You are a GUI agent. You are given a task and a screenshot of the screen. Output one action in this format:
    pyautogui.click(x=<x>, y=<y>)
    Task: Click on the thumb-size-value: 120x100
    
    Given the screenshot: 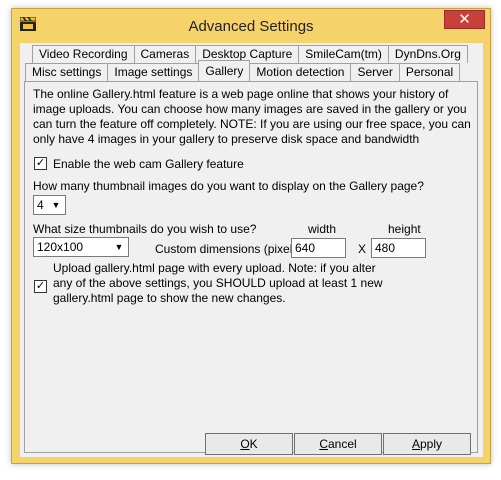 What is the action you would take?
    pyautogui.click(x=60, y=247)
    